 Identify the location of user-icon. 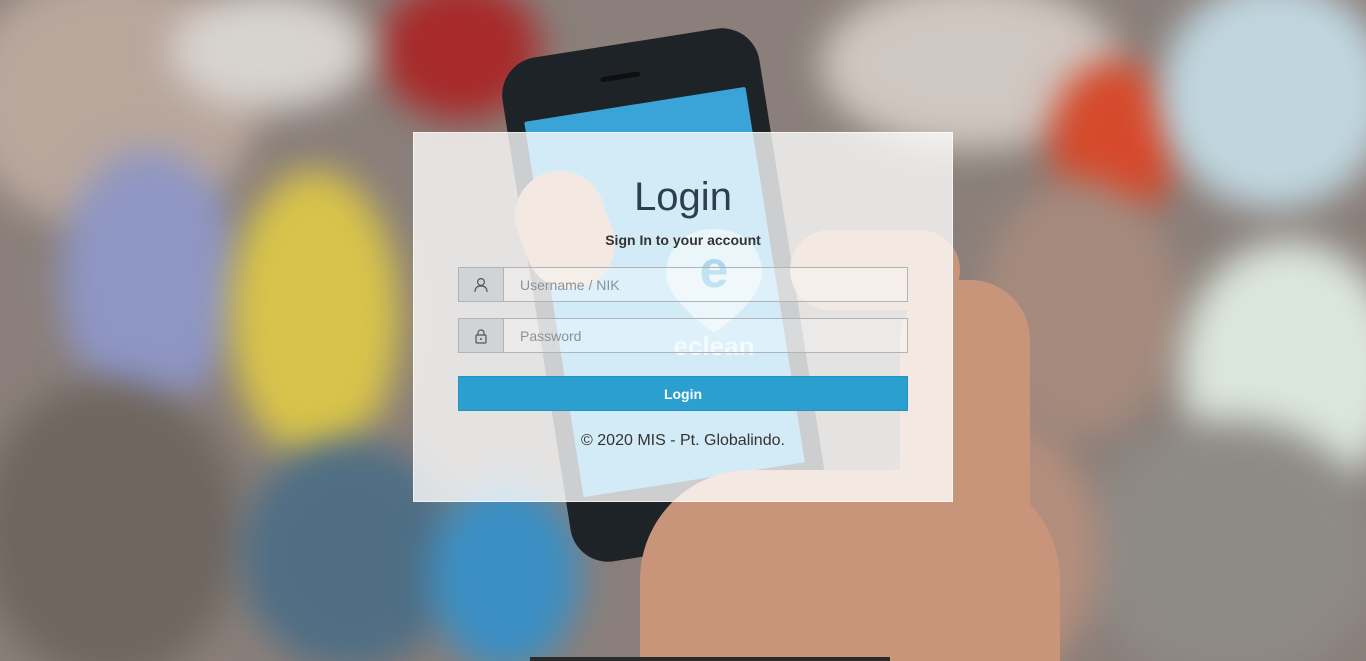
(481, 284).